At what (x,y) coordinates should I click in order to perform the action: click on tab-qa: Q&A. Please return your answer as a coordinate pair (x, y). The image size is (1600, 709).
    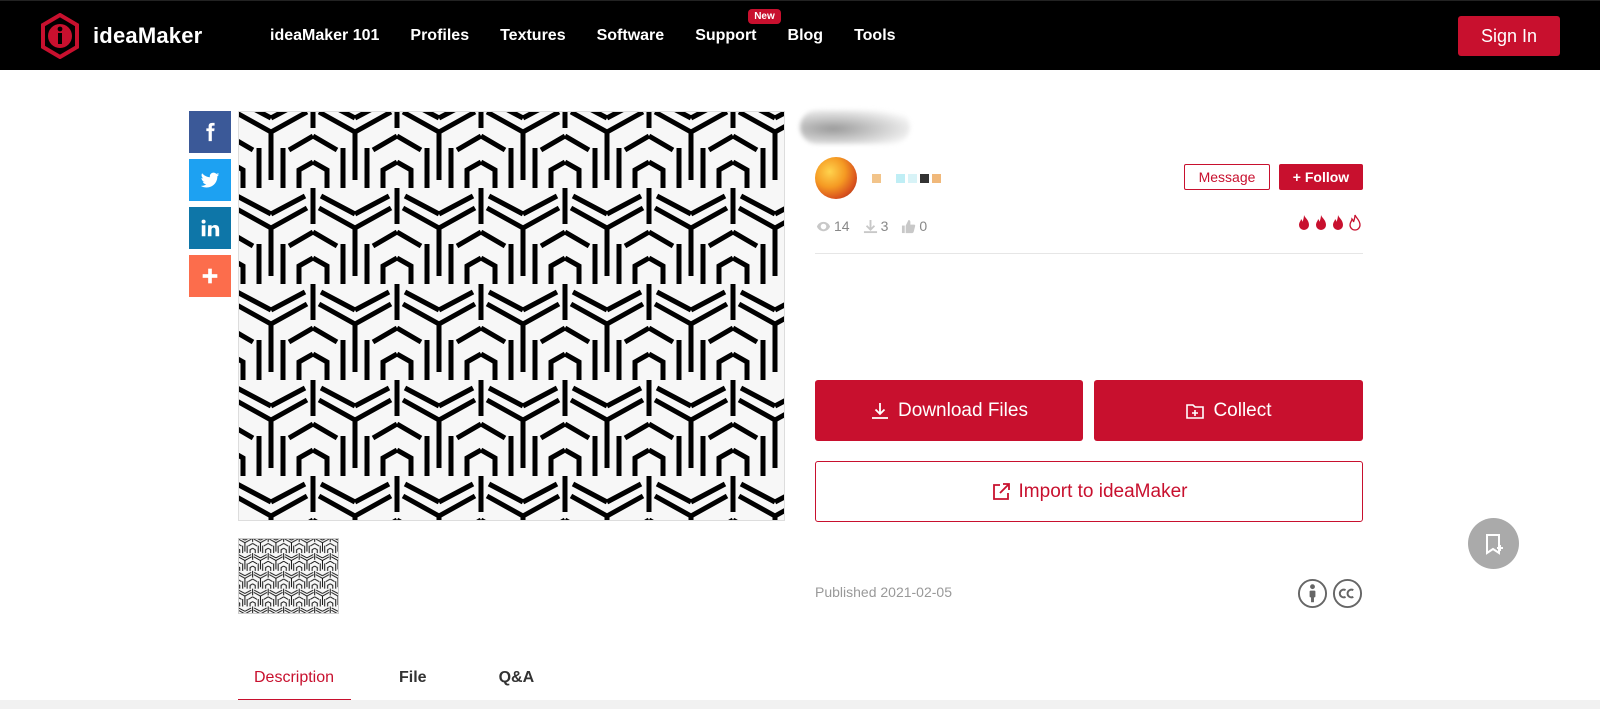
    Looking at the image, I should click on (517, 678).